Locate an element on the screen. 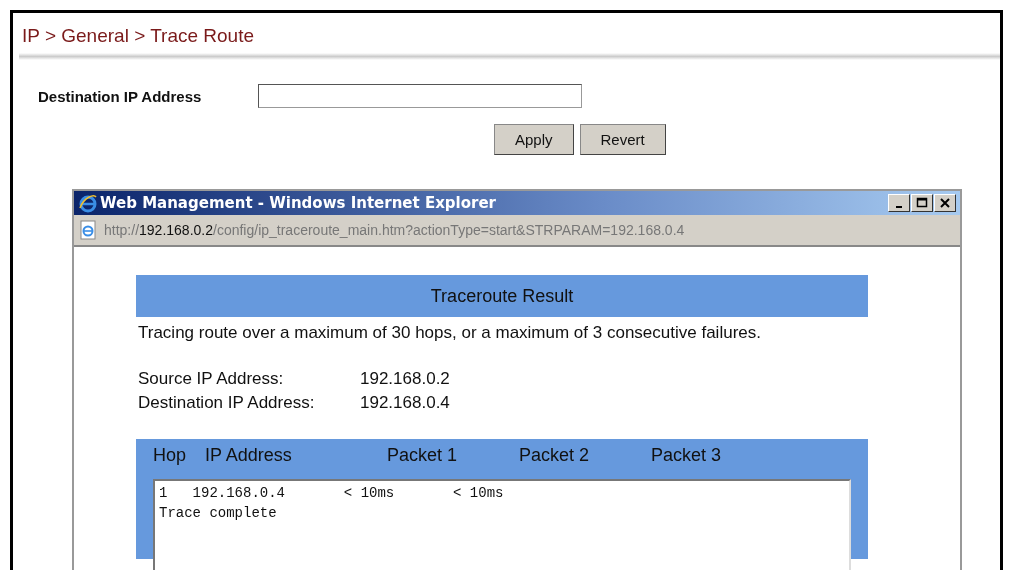  info-value: 192.168.0.2 is located at coordinates (405, 379).